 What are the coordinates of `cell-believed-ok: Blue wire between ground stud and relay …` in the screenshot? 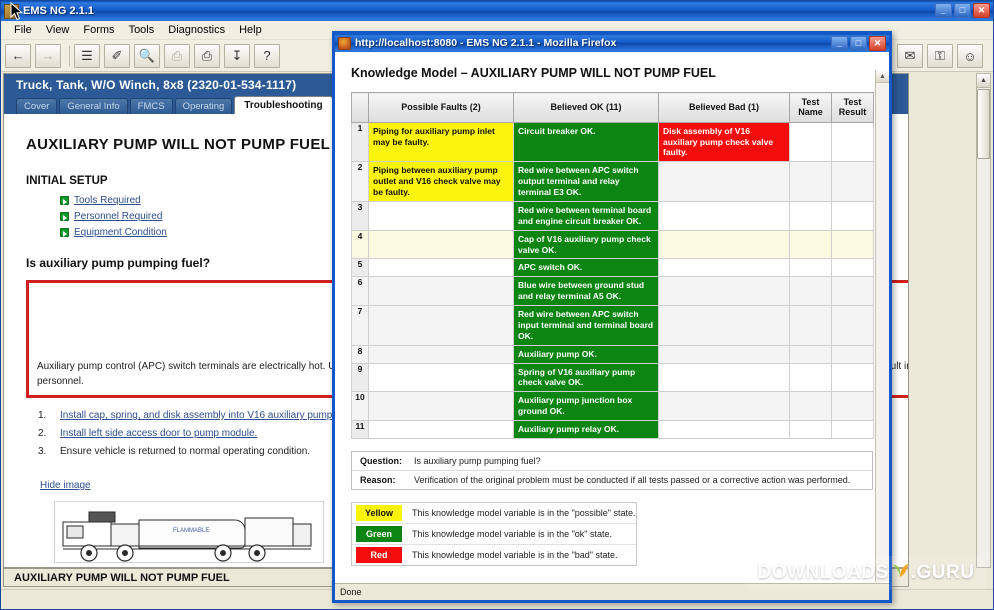 It's located at (586, 291).